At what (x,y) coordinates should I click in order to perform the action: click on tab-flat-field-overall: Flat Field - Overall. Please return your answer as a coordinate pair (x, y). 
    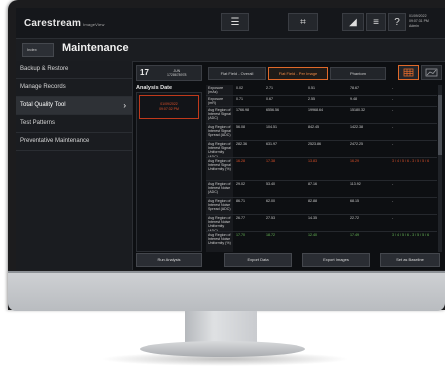
    Looking at the image, I should click on (237, 73).